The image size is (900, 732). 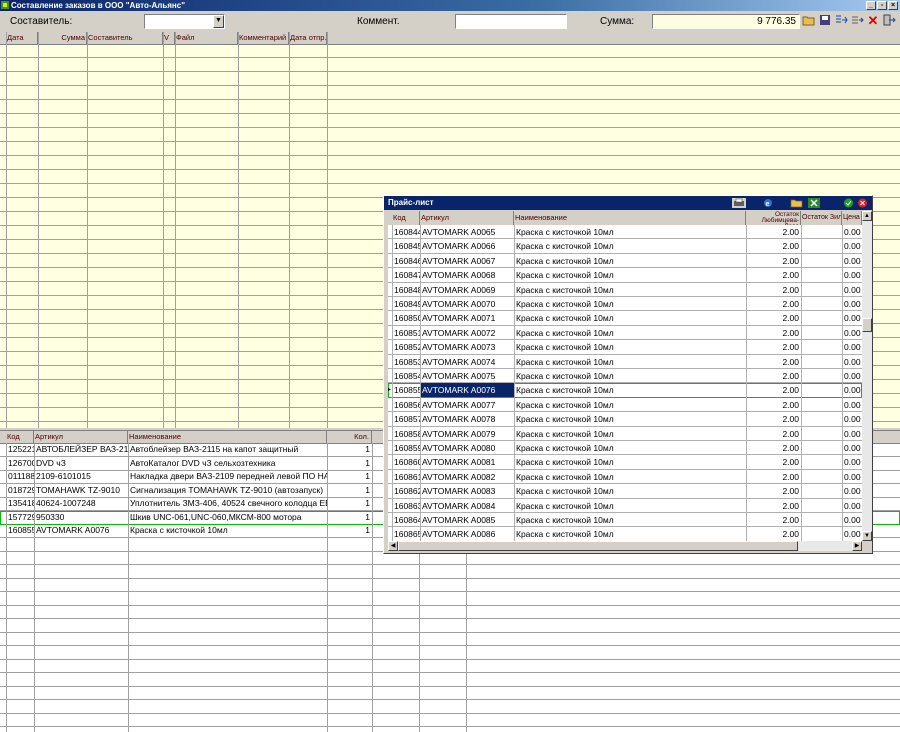 I want to click on hscroll-thumb, so click(x=598, y=546).